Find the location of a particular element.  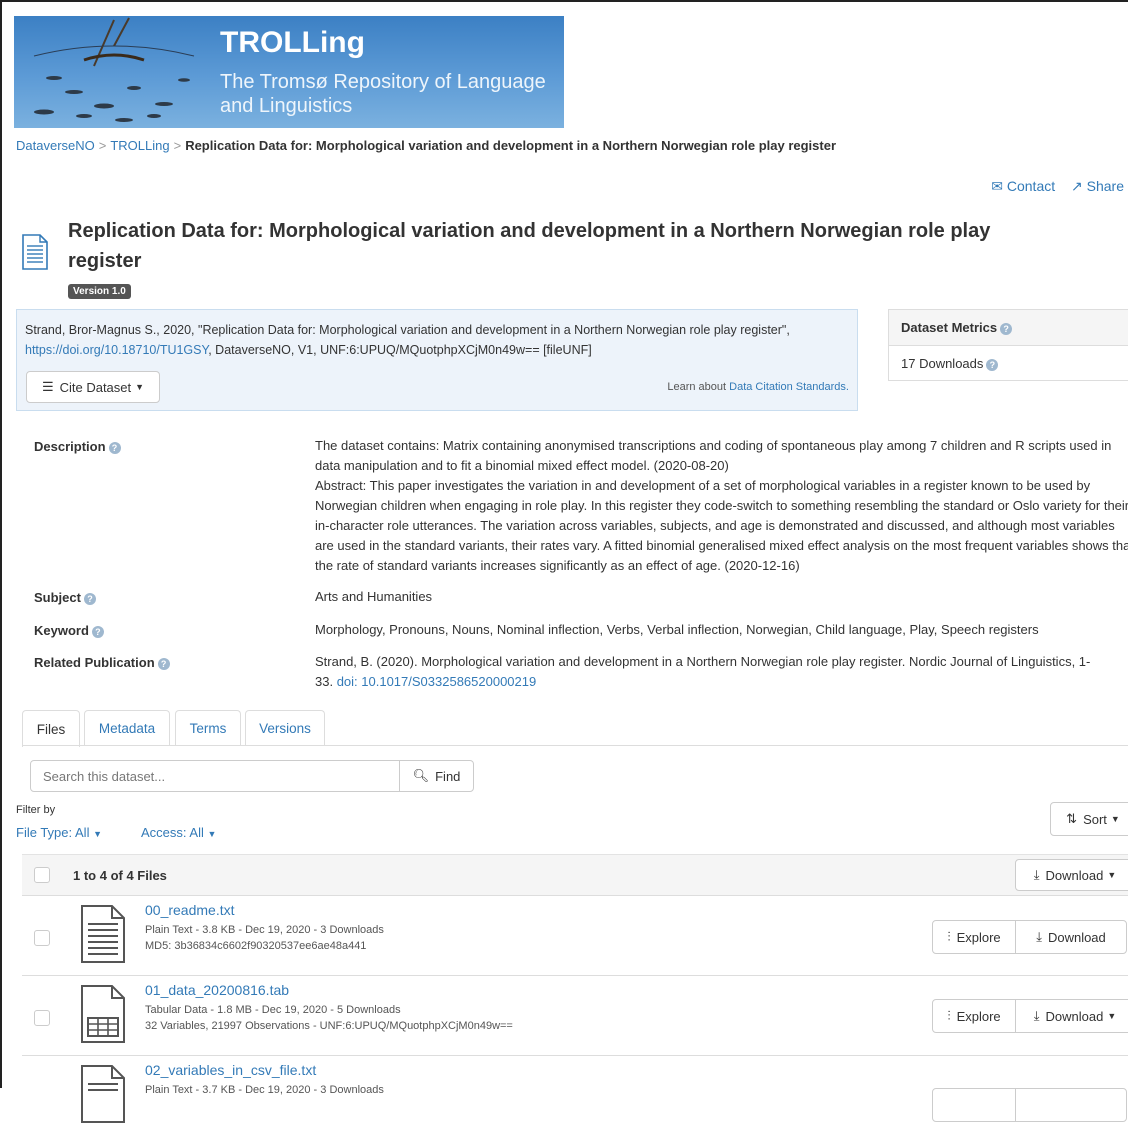

explore-label: Explore is located at coordinates (978, 937).